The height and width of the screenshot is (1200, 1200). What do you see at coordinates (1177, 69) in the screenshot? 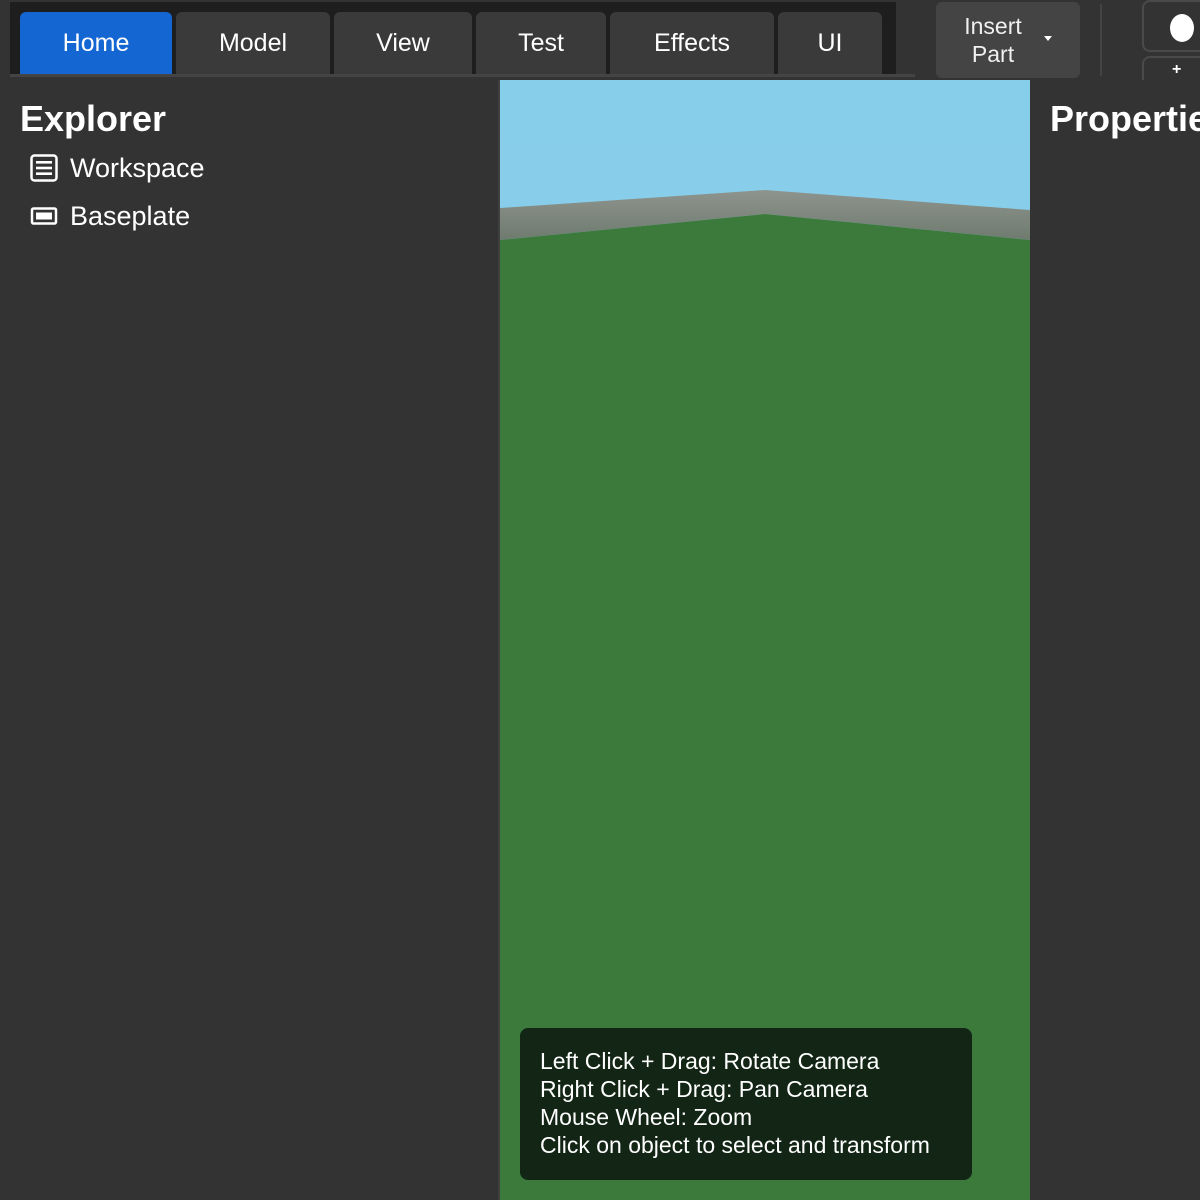
I see `plus-icon: +` at bounding box center [1177, 69].